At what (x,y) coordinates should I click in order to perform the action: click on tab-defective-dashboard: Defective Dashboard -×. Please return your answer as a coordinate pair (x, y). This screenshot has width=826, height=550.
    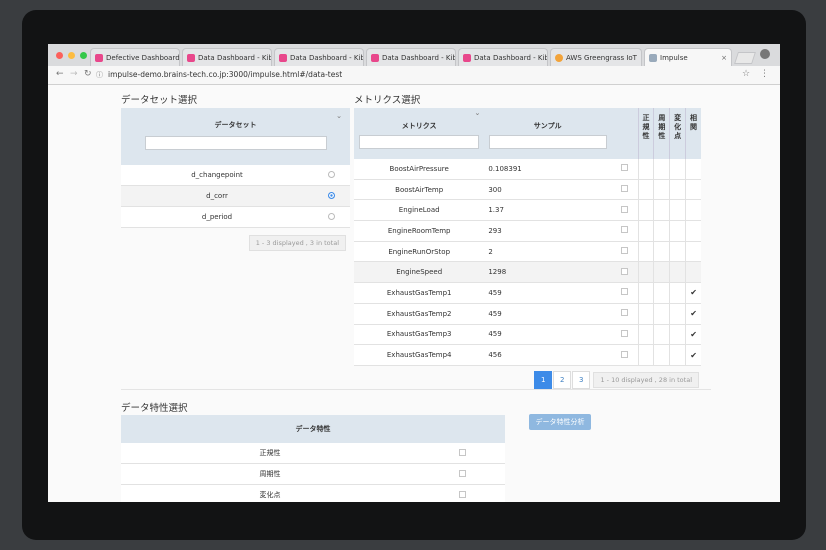
    Looking at the image, I should click on (135, 57).